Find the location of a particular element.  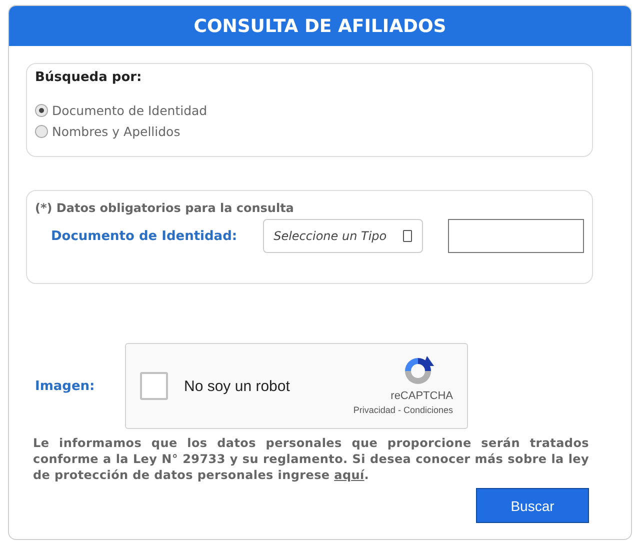

dropdown-icon is located at coordinates (407, 236).